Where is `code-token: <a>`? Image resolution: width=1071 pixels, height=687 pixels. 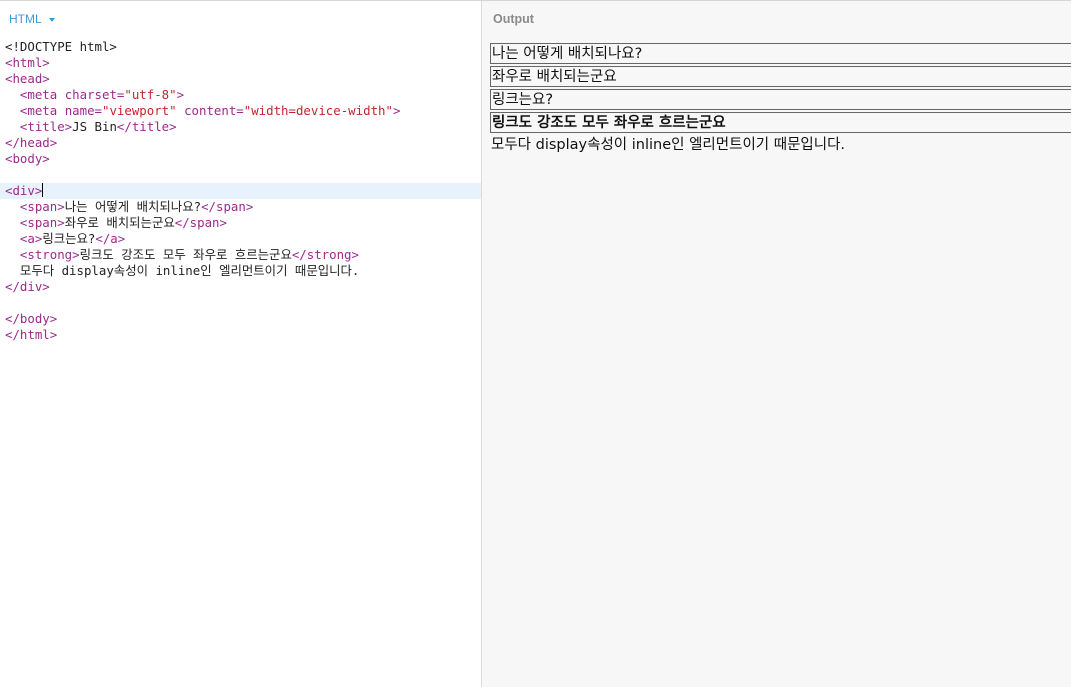 code-token: <a> is located at coordinates (31, 238).